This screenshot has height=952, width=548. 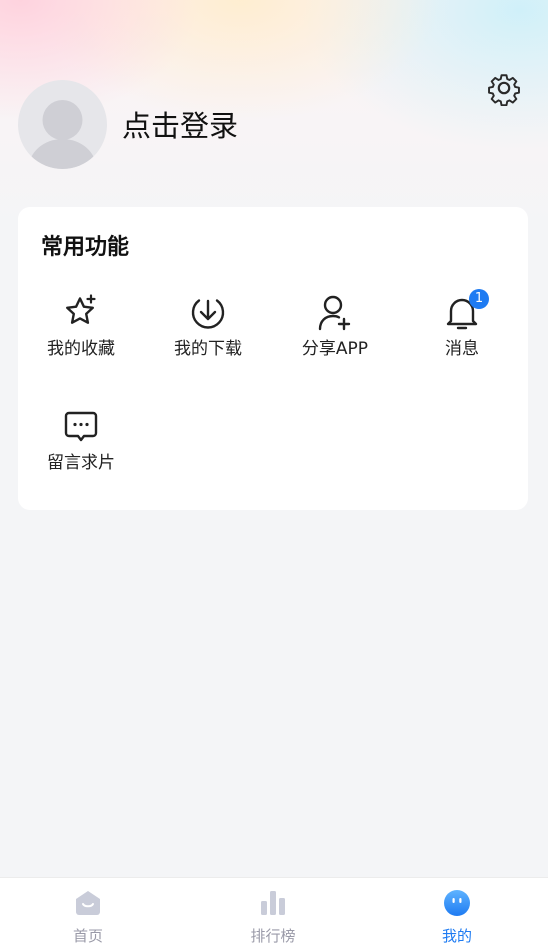 I want to click on settings-button, so click(x=504, y=88).